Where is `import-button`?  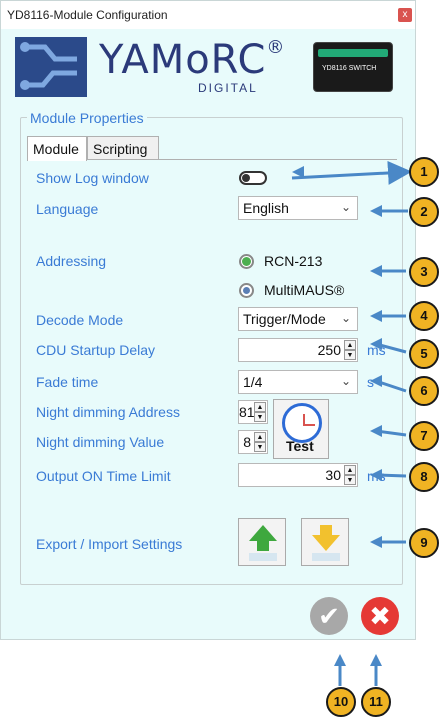
import-button is located at coordinates (325, 542).